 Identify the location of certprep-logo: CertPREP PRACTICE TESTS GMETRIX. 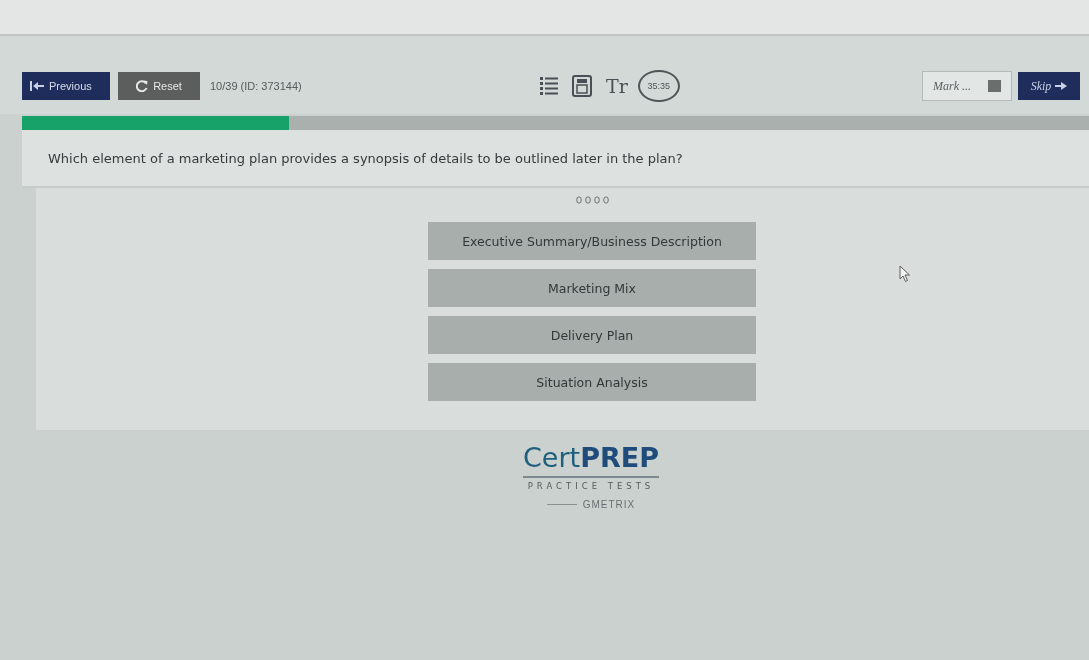
(591, 476).